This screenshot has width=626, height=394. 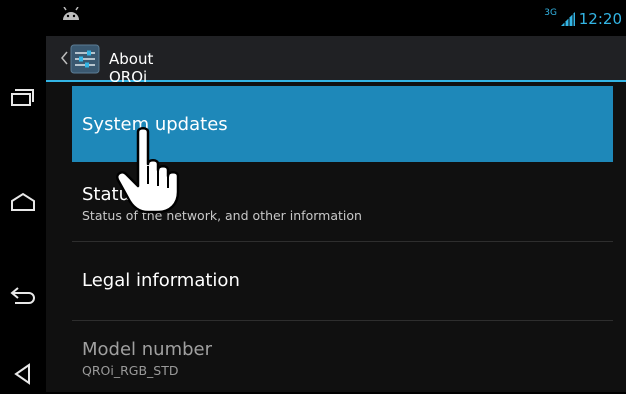 I want to click on home-button, so click(x=23, y=202).